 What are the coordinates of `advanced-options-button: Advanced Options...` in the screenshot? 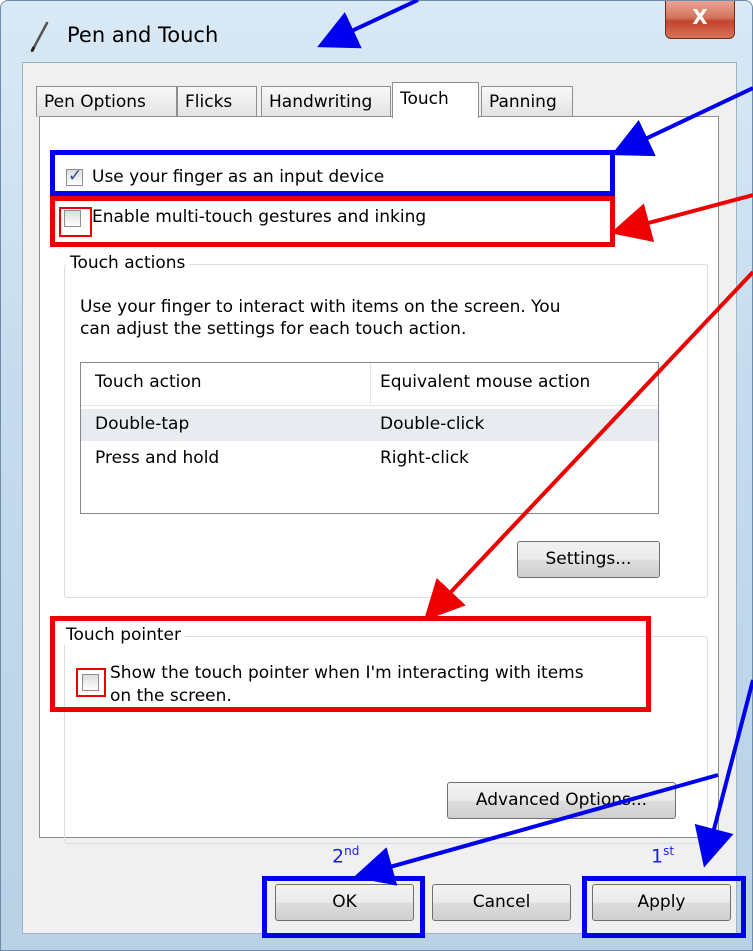 It's located at (561, 800).